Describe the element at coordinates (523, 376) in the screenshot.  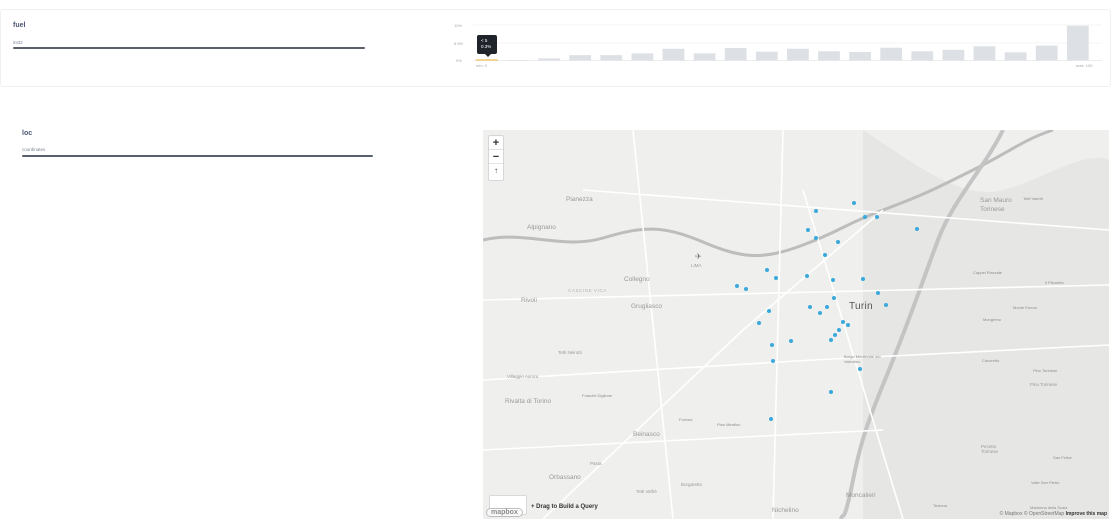
I see `map-label-villaggio-aurora: Villaggio Aurora` at that location.